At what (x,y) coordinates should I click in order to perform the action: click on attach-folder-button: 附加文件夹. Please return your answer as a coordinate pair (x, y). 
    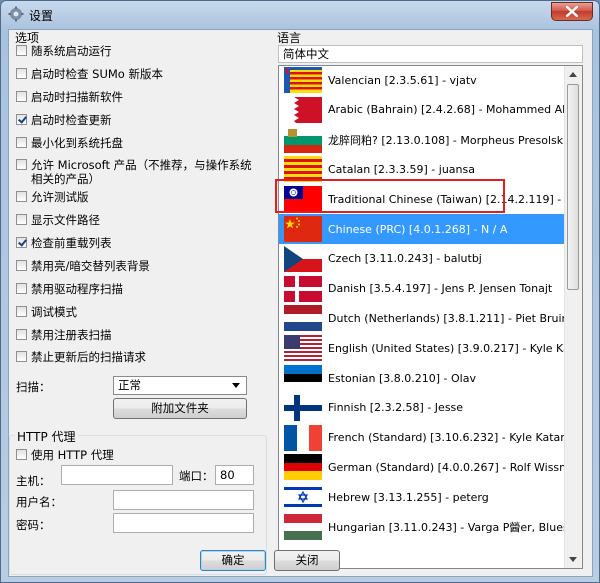
    Looking at the image, I should click on (180, 408).